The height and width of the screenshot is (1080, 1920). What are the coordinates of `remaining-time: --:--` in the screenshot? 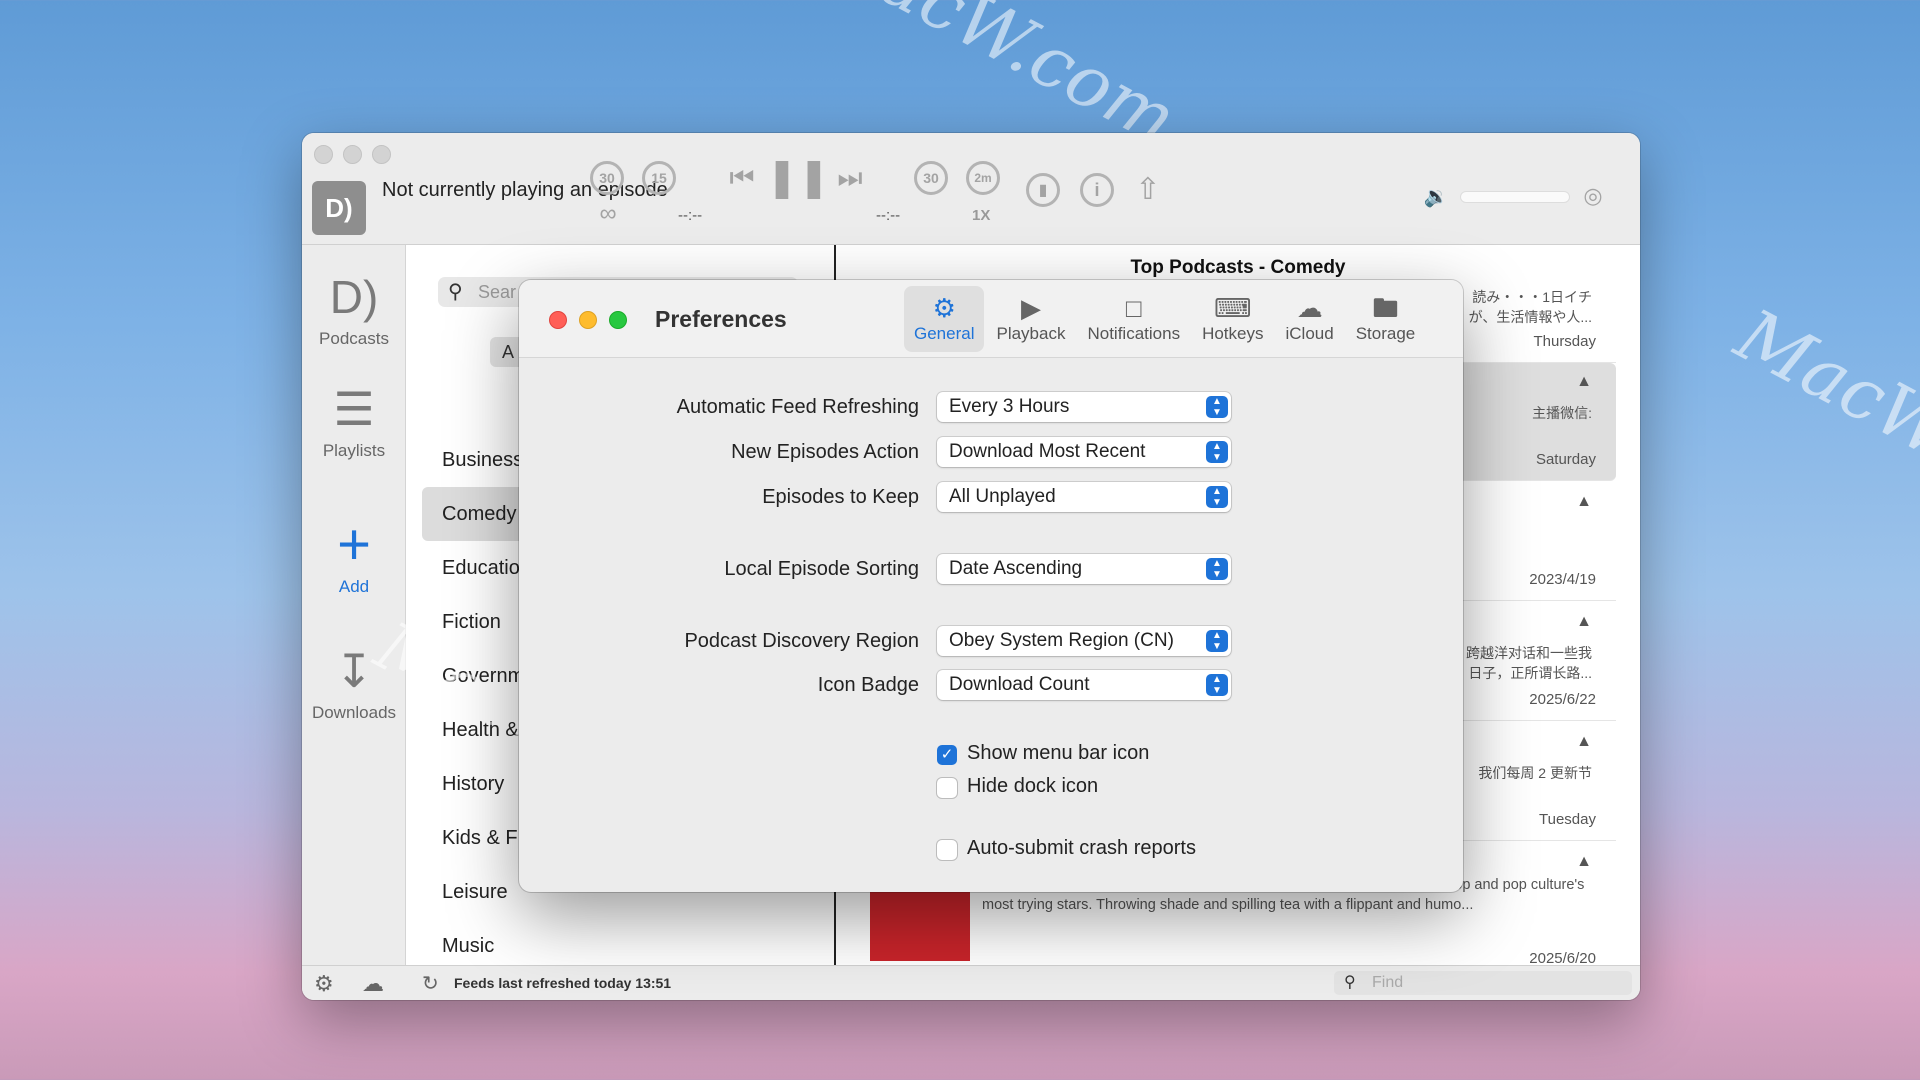 It's located at (888, 215).